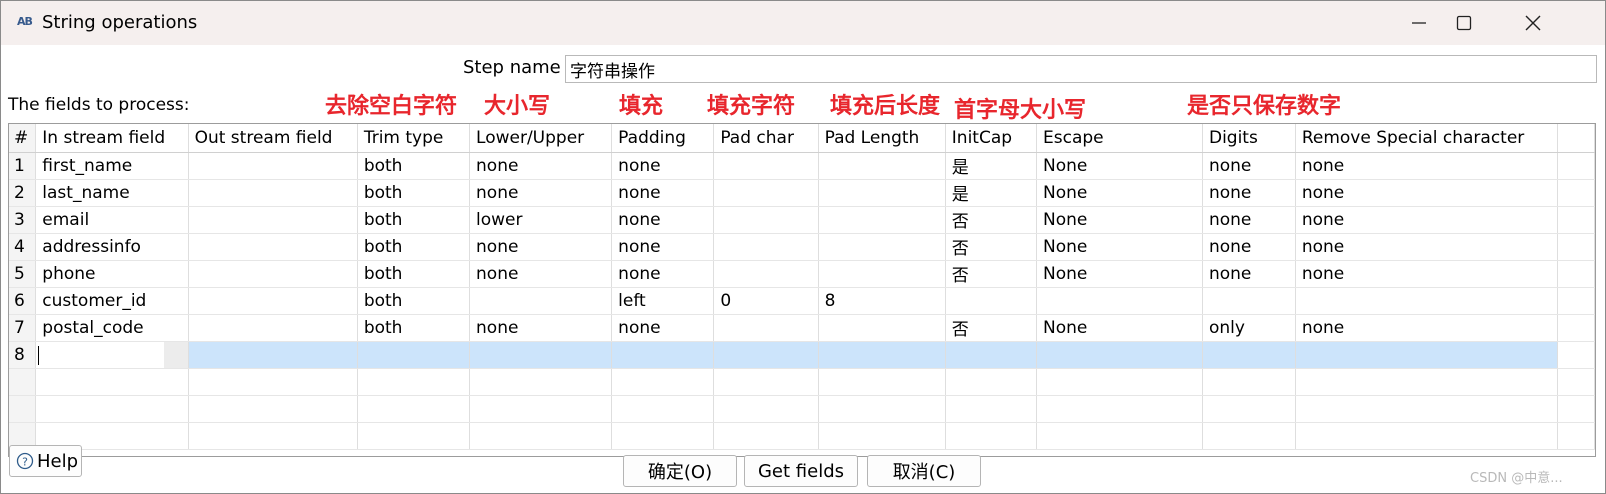 The height and width of the screenshot is (494, 1606). Describe the element at coordinates (991, 138) in the screenshot. I see `column-header-initcap: InitCap` at that location.